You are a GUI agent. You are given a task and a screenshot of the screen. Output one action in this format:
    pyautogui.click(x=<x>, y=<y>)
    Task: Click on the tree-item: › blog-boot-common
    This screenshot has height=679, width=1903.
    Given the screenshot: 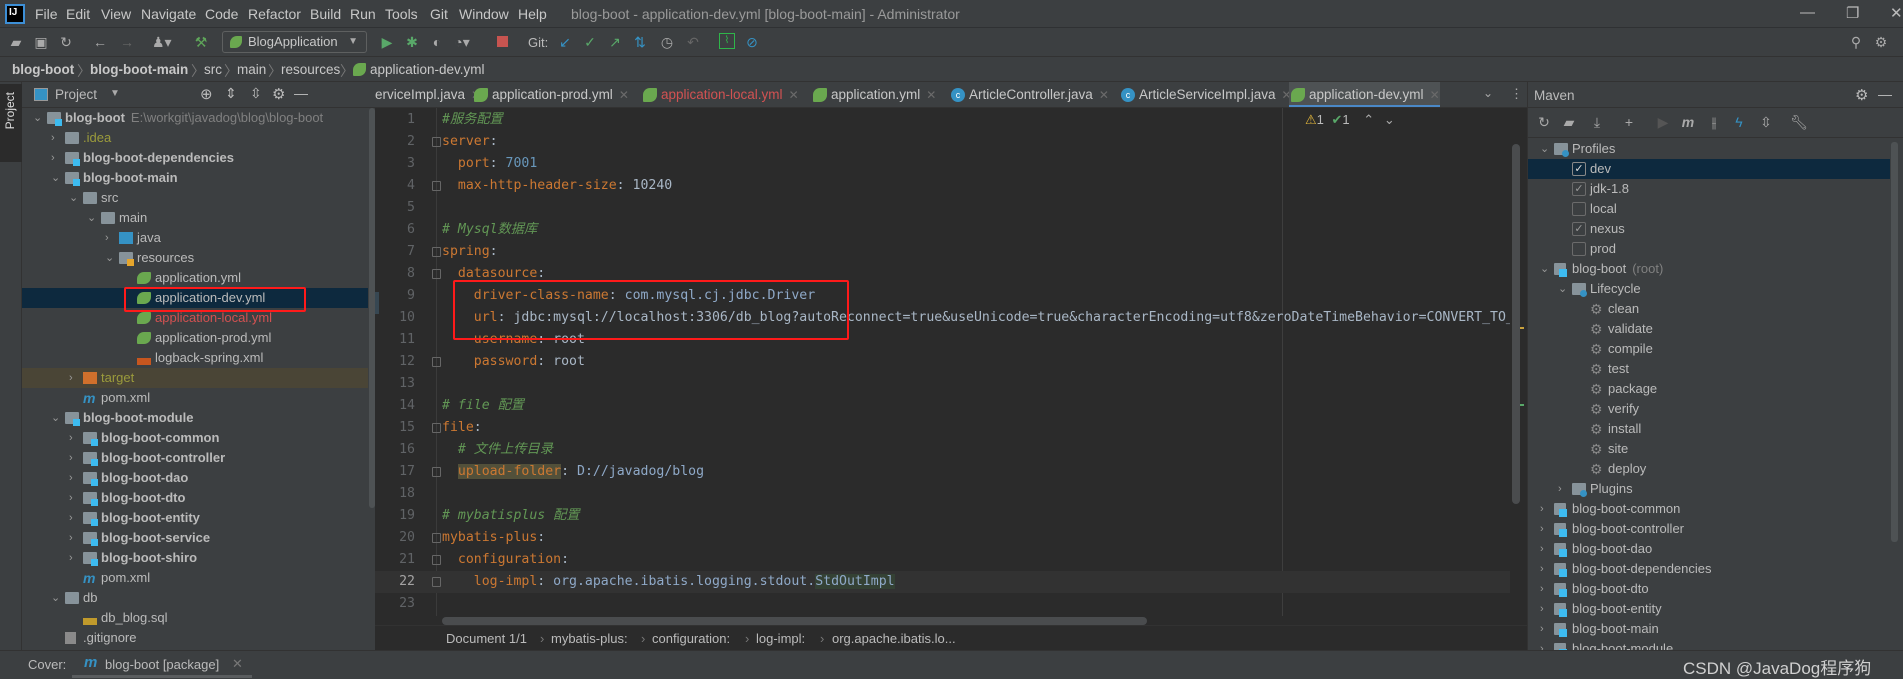 What is the action you would take?
    pyautogui.click(x=195, y=438)
    